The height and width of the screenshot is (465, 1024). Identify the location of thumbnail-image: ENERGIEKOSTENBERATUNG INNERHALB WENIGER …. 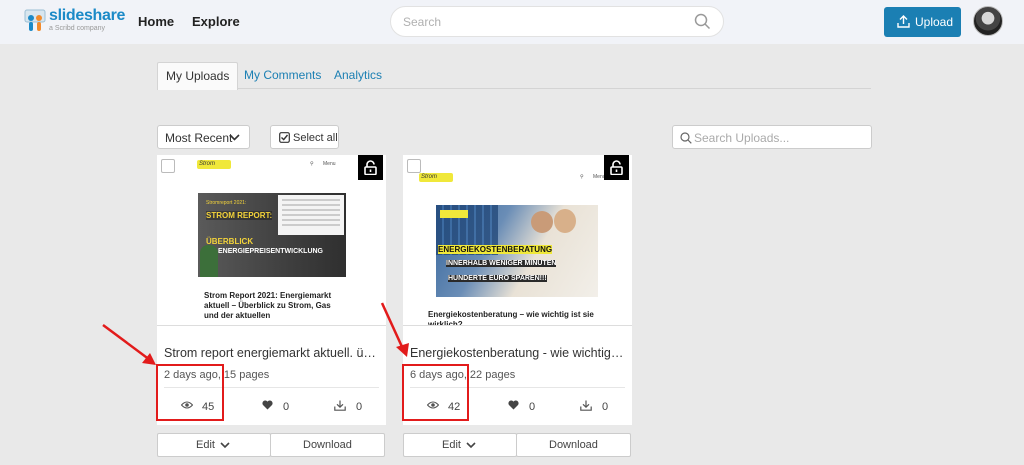
(517, 251).